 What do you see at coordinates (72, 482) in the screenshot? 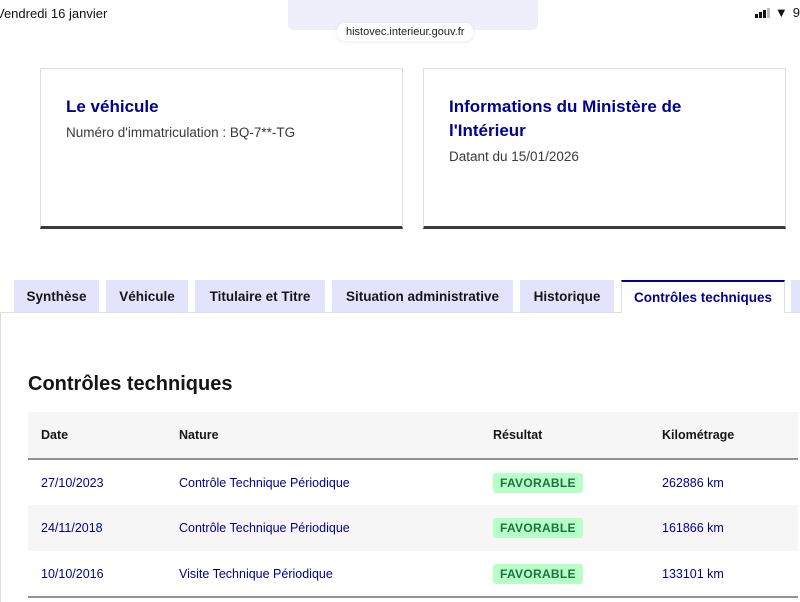
I see `cell-date: 27/10/2023` at bounding box center [72, 482].